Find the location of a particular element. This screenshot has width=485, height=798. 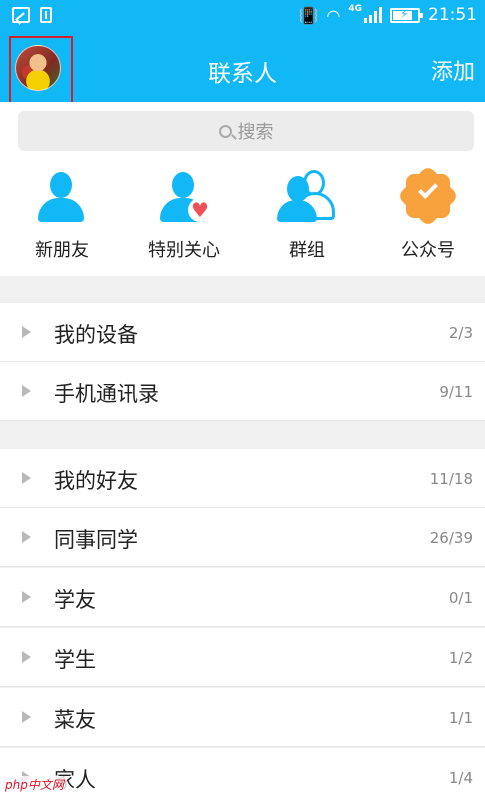

quick-group: 群组 is located at coordinates (307, 216).